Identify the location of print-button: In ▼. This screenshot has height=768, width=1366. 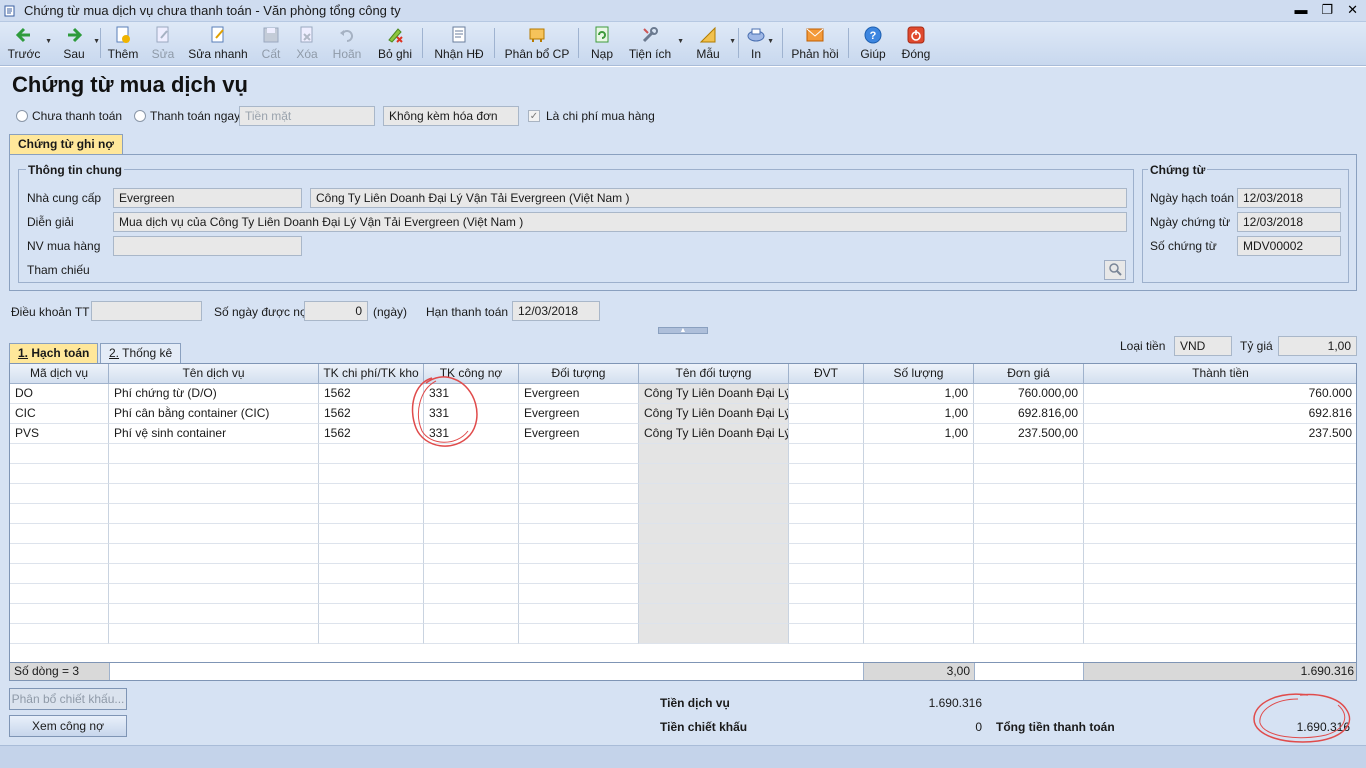
(760, 44).